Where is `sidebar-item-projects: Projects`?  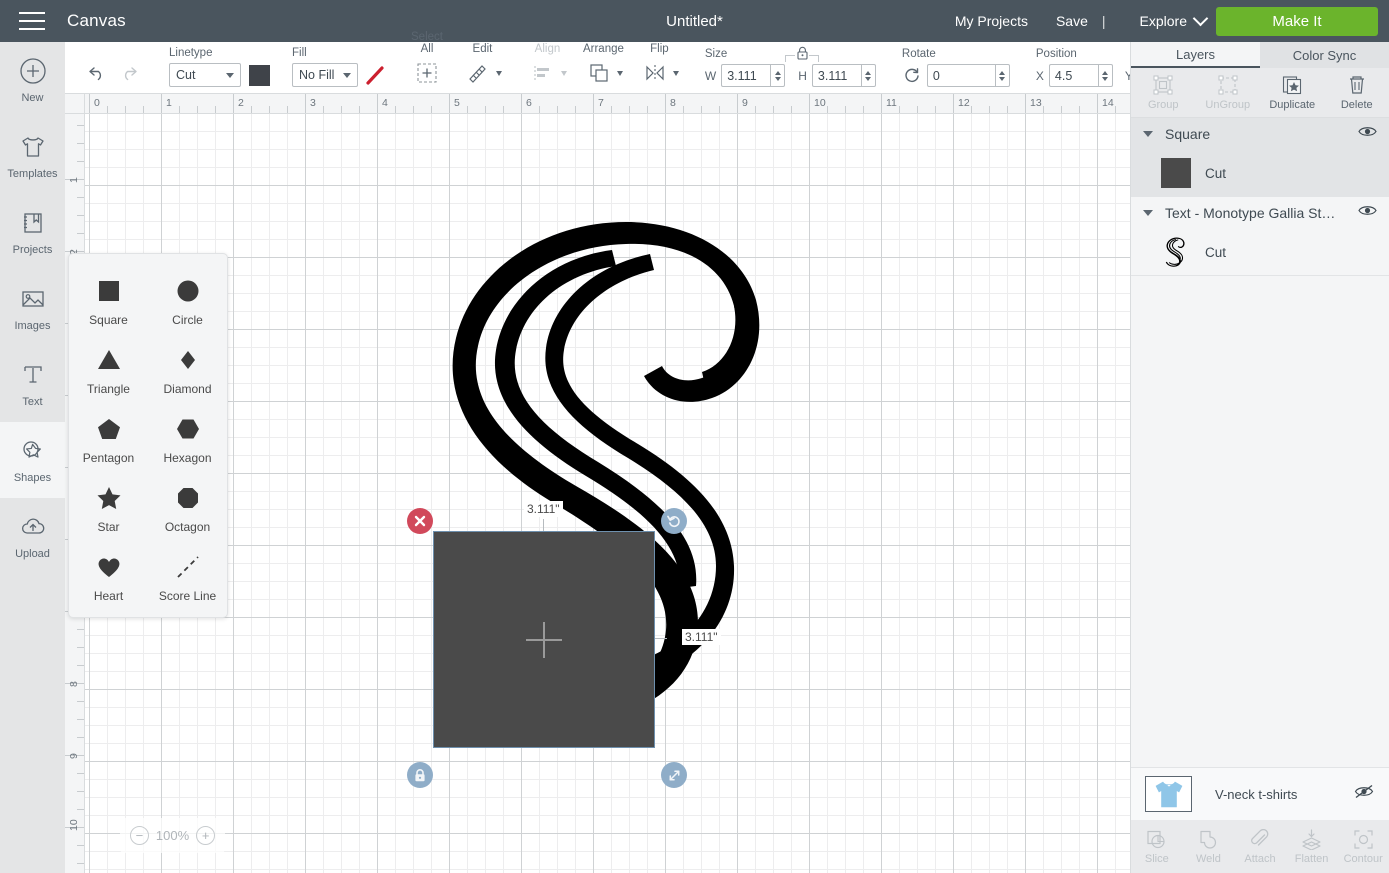 sidebar-item-projects: Projects is located at coordinates (32, 232).